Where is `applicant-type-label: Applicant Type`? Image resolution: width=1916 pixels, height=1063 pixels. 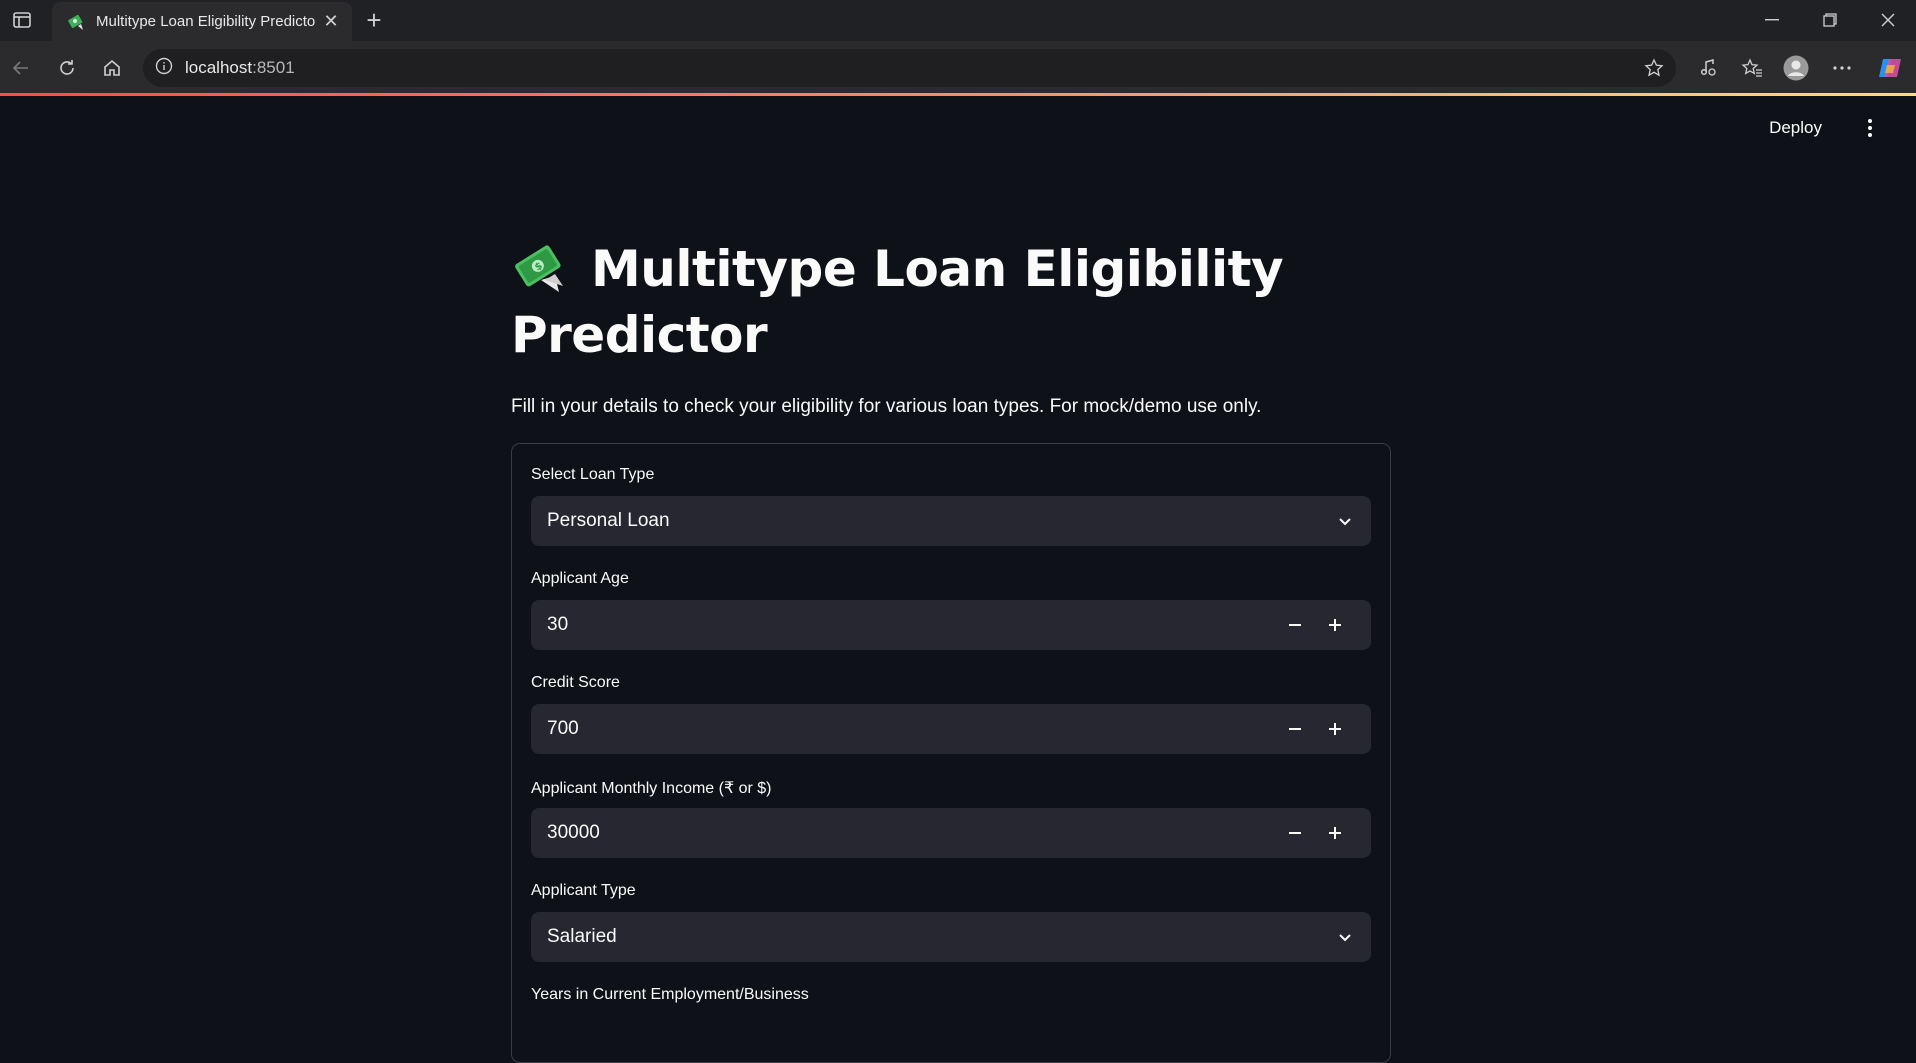 applicant-type-label: Applicant Type is located at coordinates (583, 890).